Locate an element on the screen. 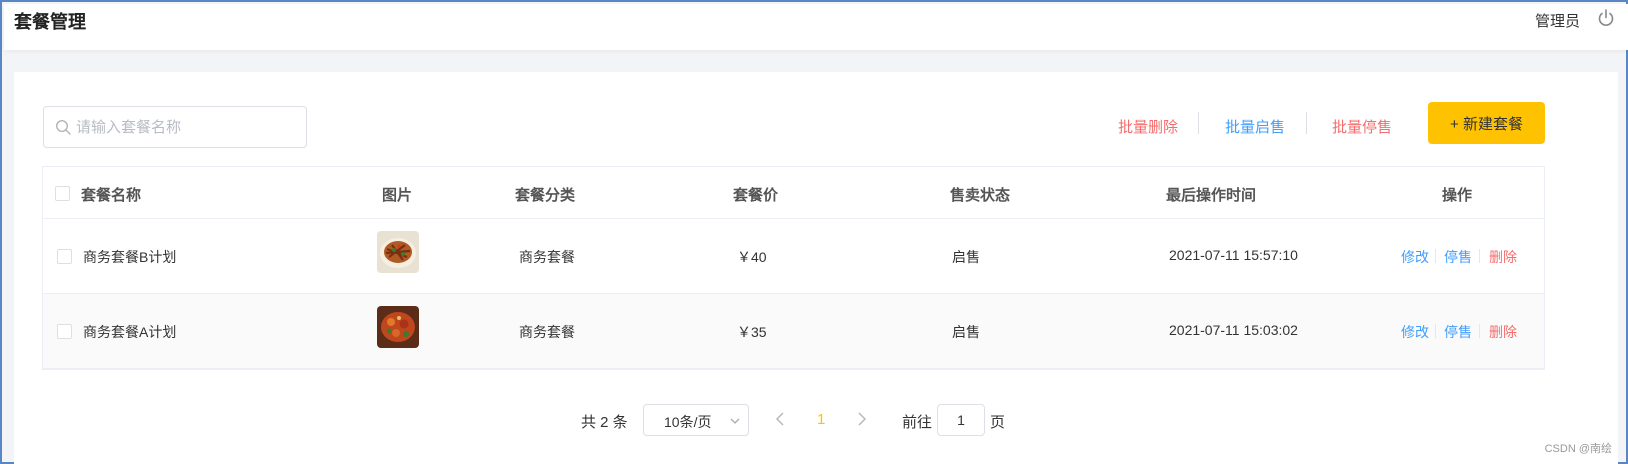  header-actions: 操作 is located at coordinates (1457, 195).